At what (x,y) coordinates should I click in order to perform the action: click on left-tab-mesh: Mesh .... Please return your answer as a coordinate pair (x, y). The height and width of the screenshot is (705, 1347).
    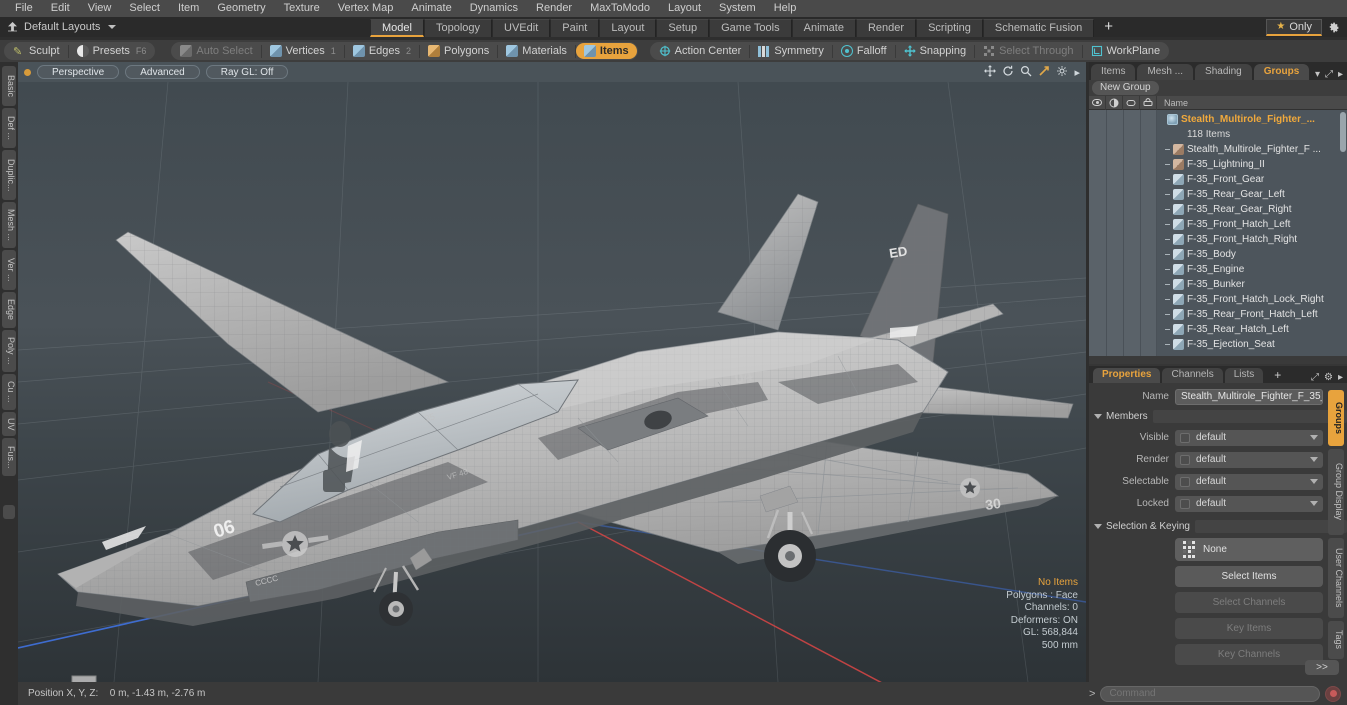
    Looking at the image, I should click on (9, 225).